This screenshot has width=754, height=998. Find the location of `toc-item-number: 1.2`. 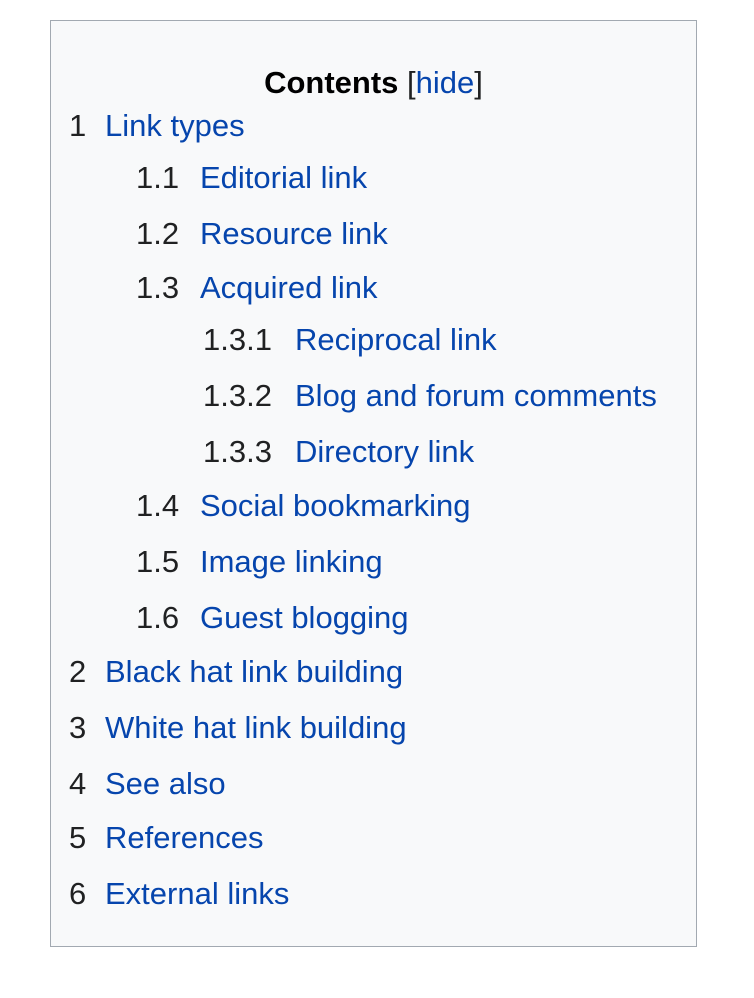

toc-item-number: 1.2 is located at coordinates (158, 233).